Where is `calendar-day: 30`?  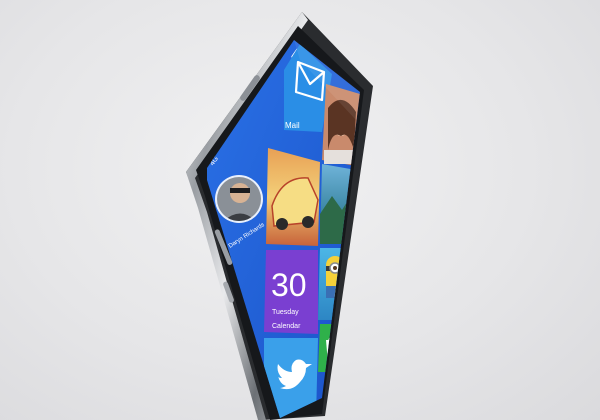 calendar-day: 30 is located at coordinates (289, 285).